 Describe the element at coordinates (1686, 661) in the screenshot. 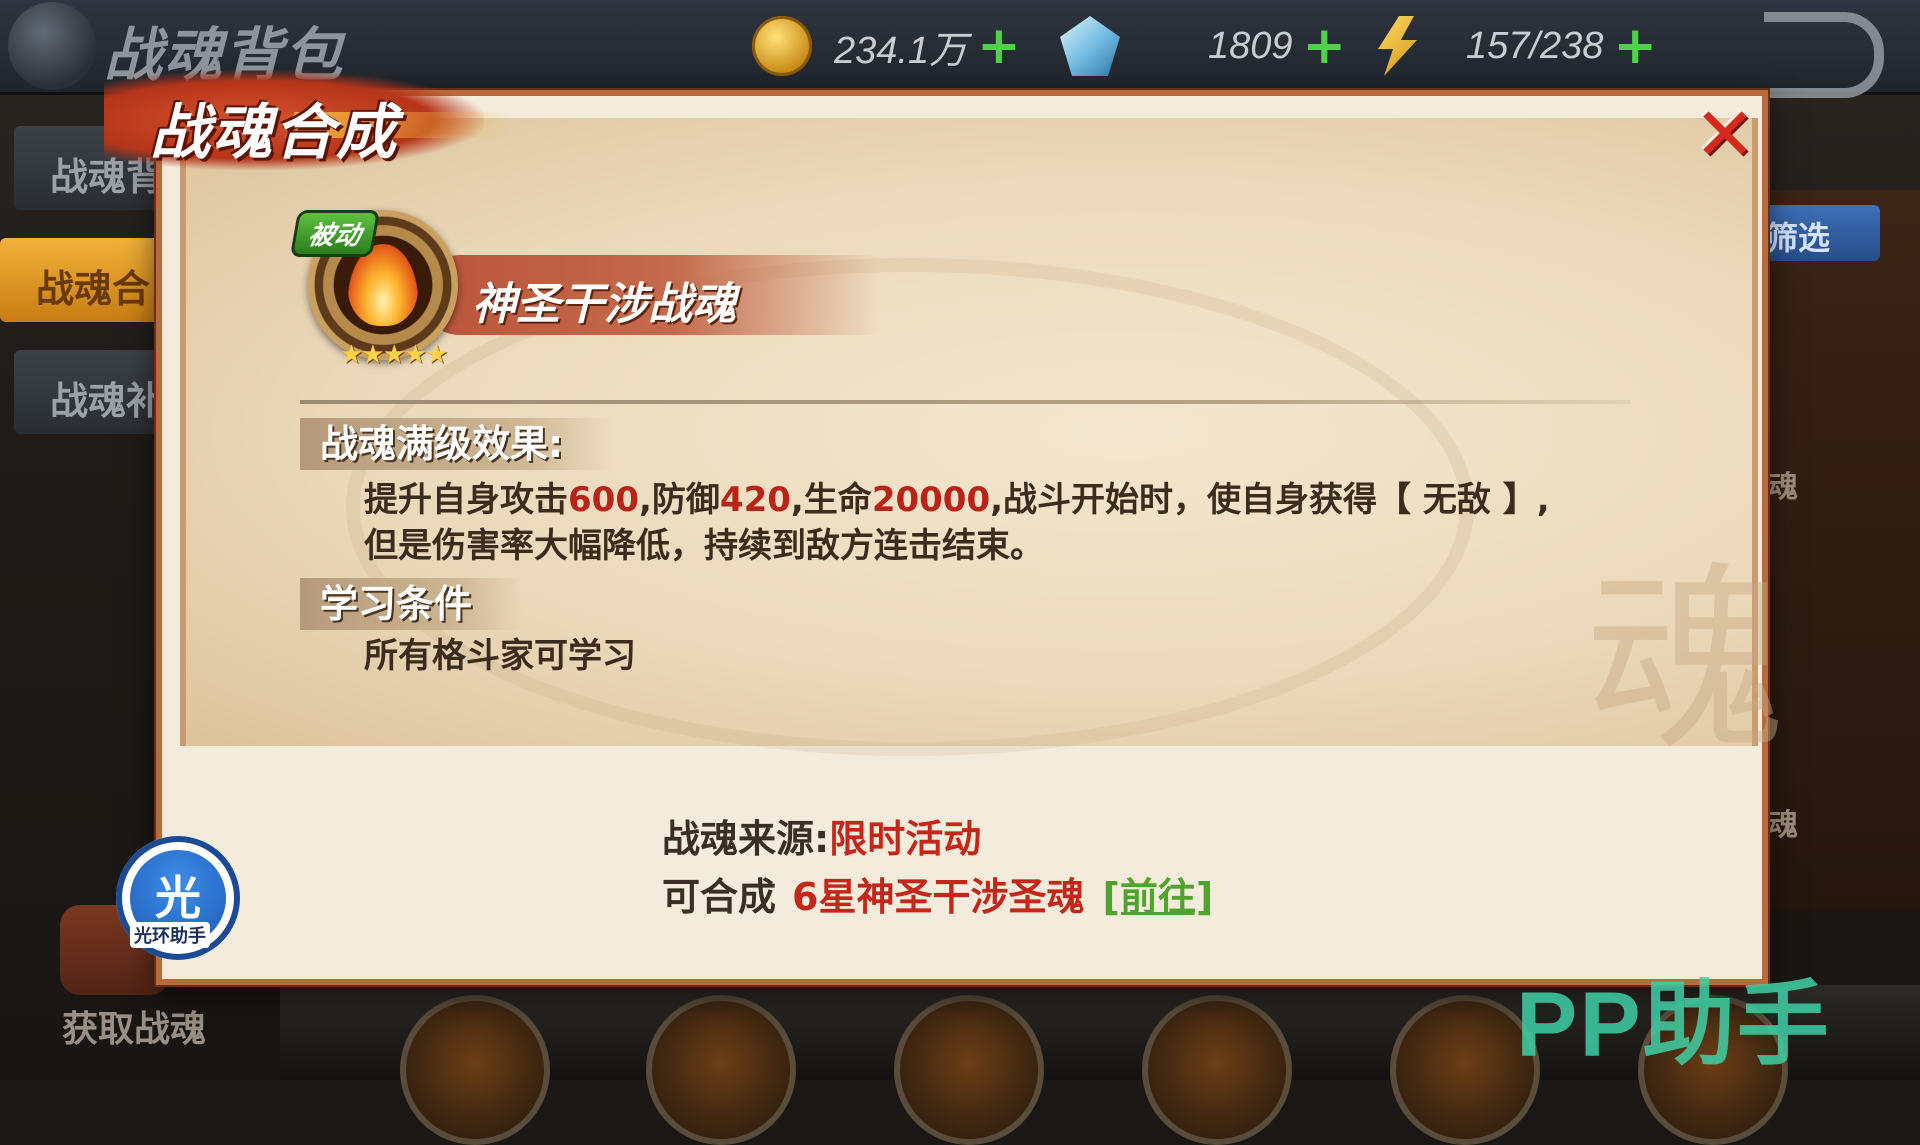

I see `soul-brush-glyph: 魂` at that location.